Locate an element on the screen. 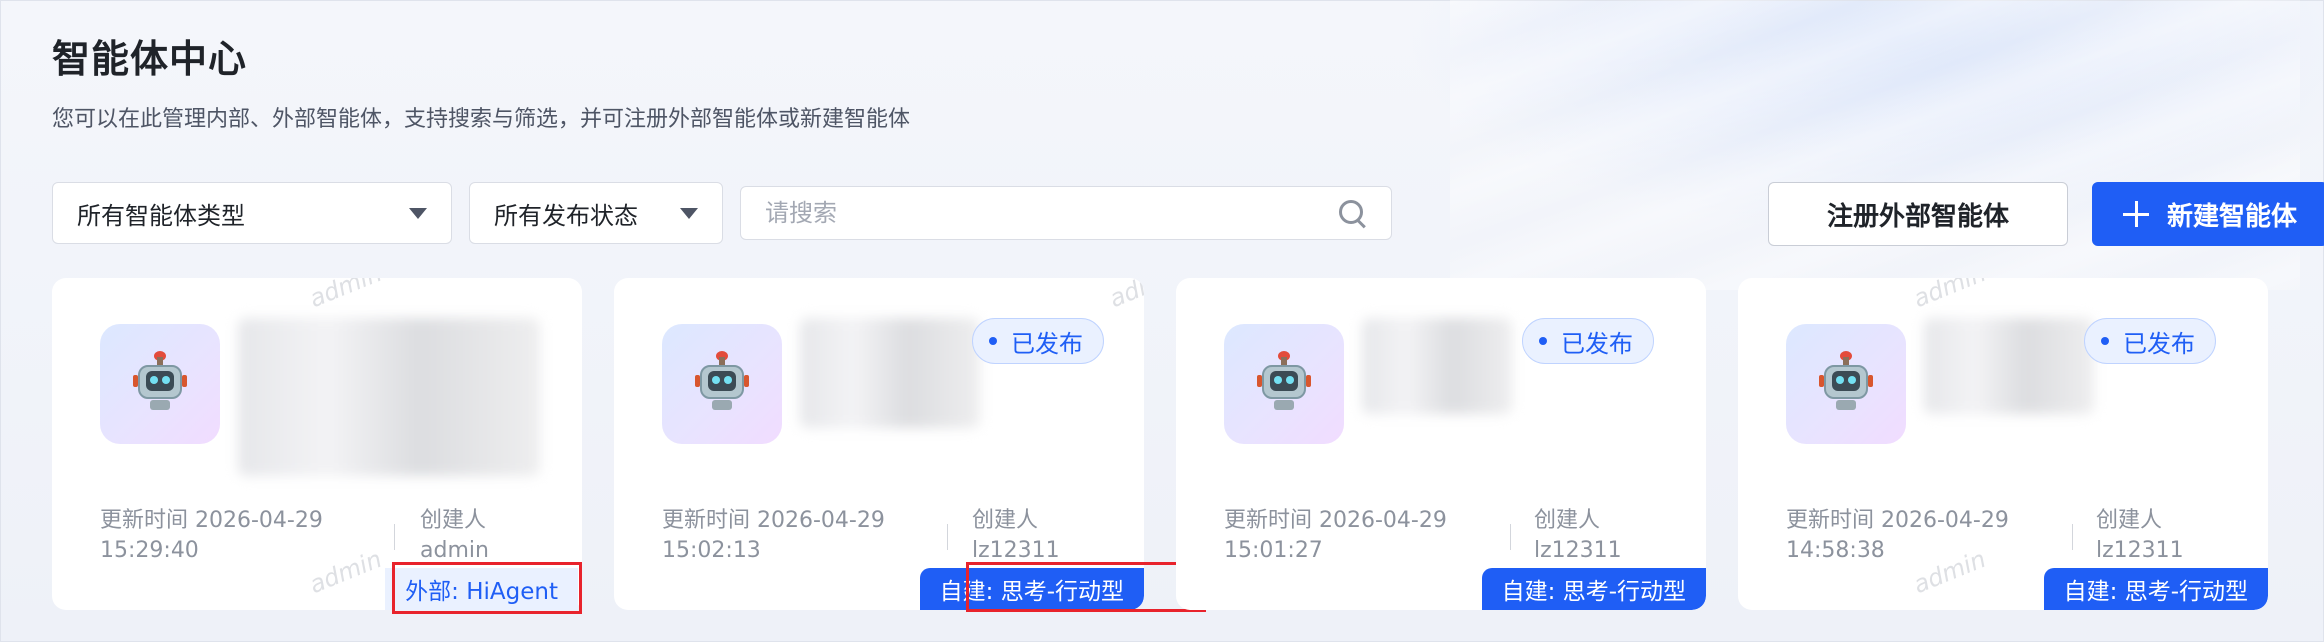 Image resolution: width=2324 pixels, height=642 pixels. page-title: 智能体中心 is located at coordinates (150, 59).